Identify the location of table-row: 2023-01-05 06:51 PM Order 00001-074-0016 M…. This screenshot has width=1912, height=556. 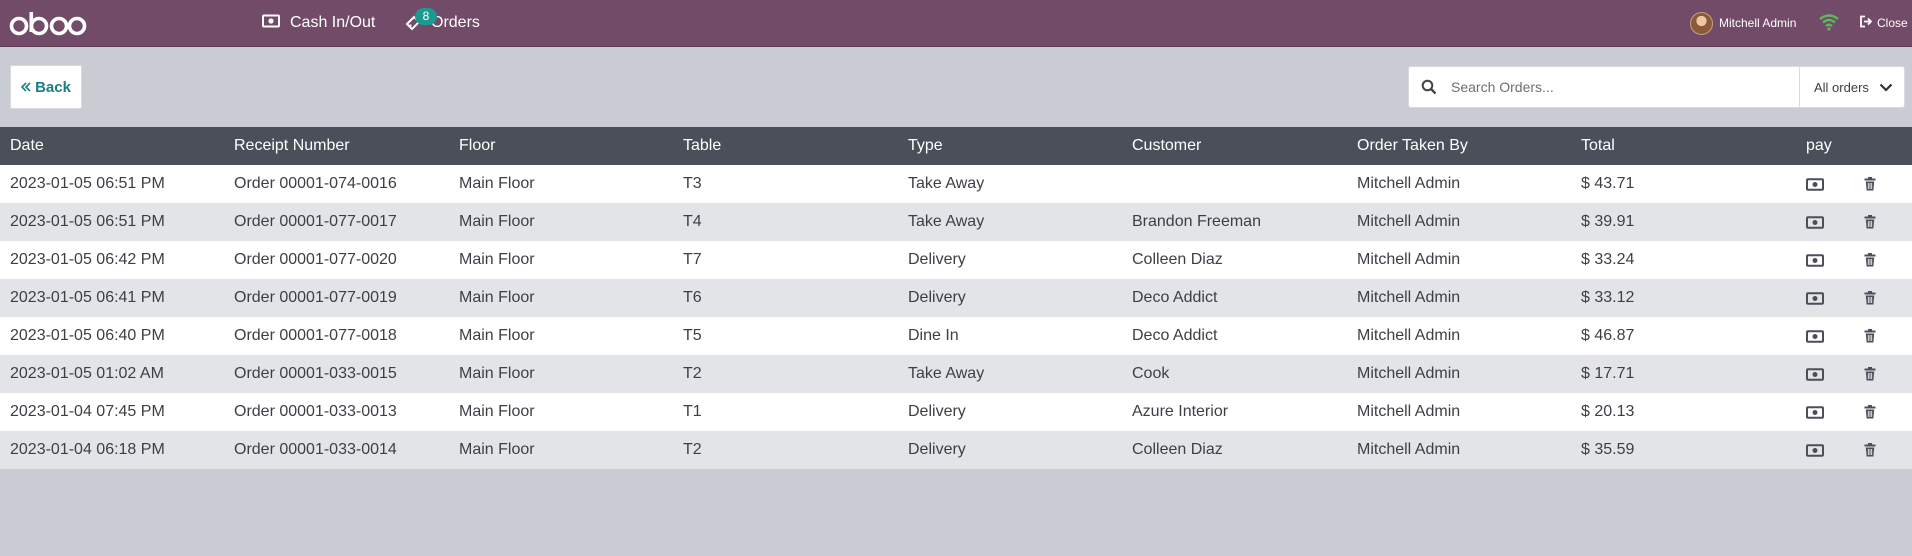
(956, 184).